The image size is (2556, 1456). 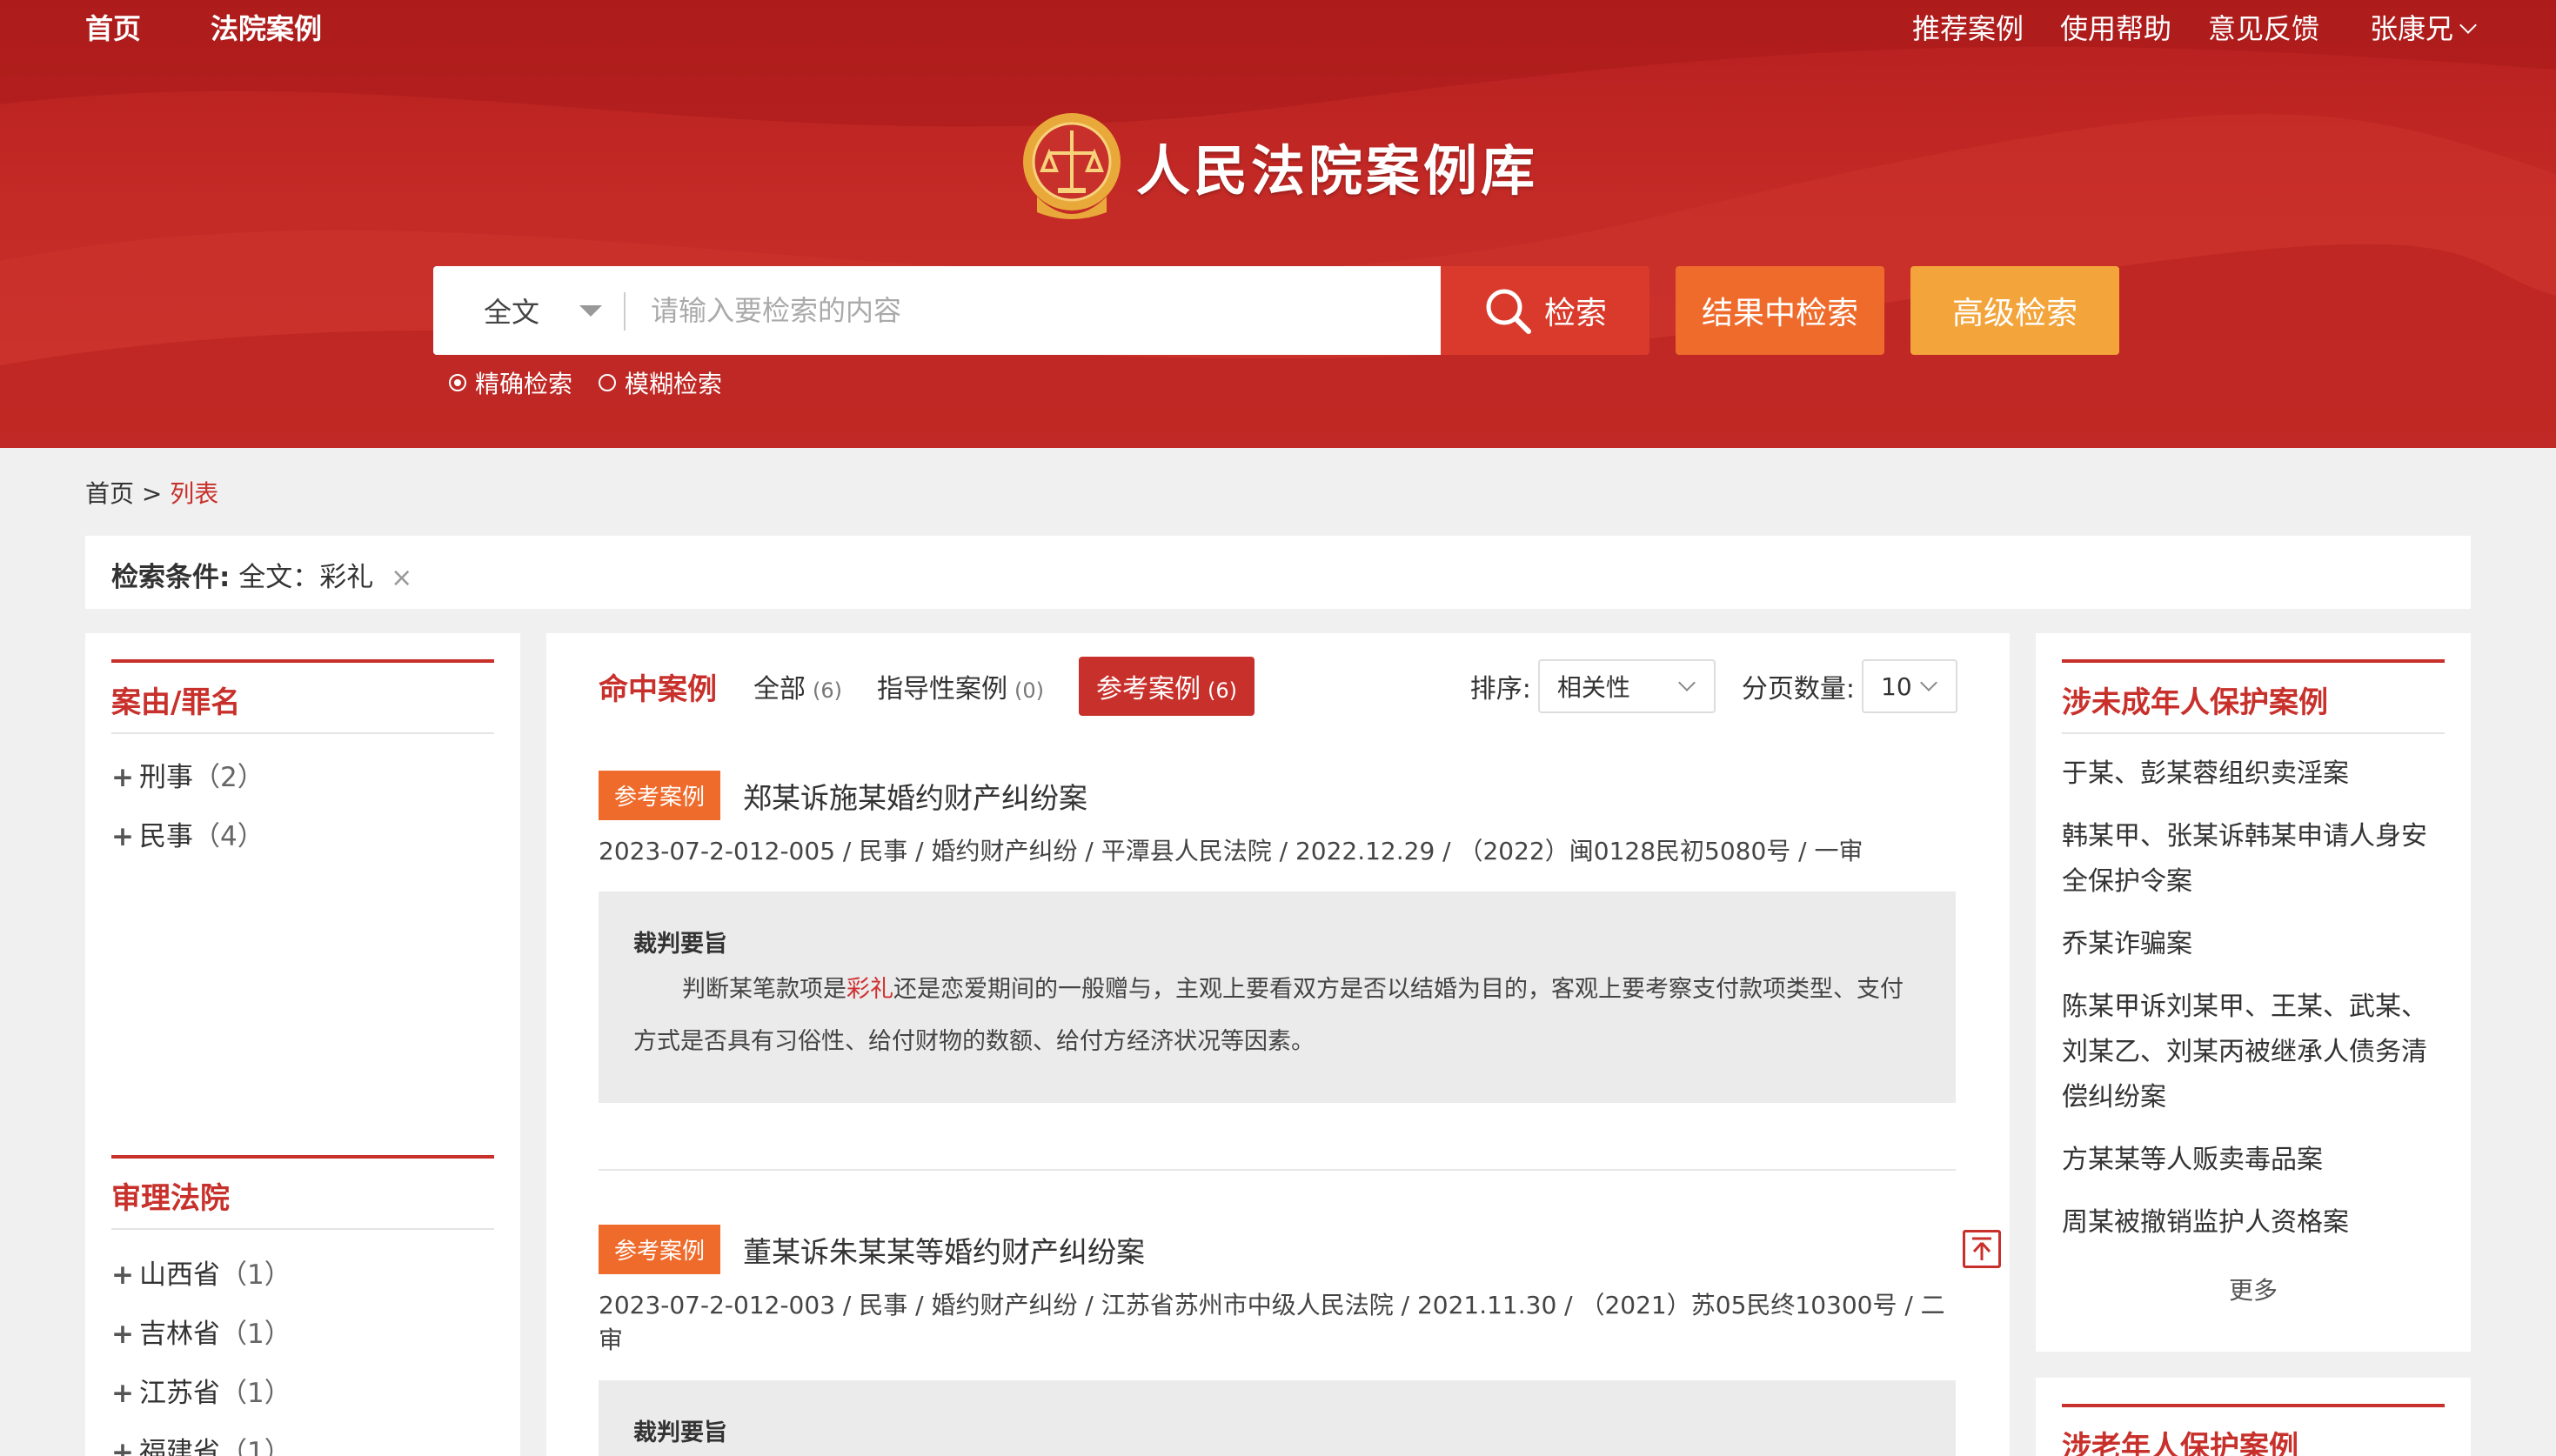 What do you see at coordinates (1798, 689) in the screenshot?
I see `page-size-label: 分页数量:` at bounding box center [1798, 689].